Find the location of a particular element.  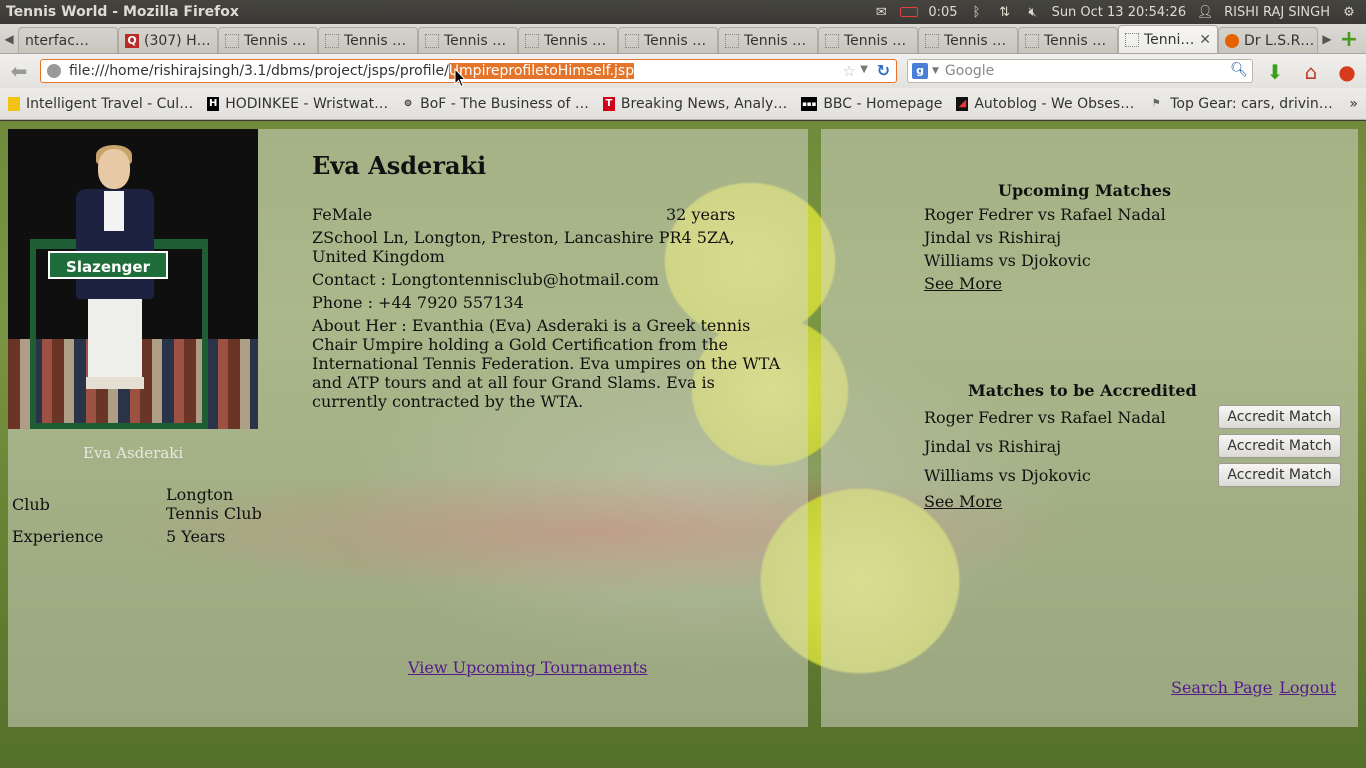

photo-umpire-figure is located at coordinates (113, 282).